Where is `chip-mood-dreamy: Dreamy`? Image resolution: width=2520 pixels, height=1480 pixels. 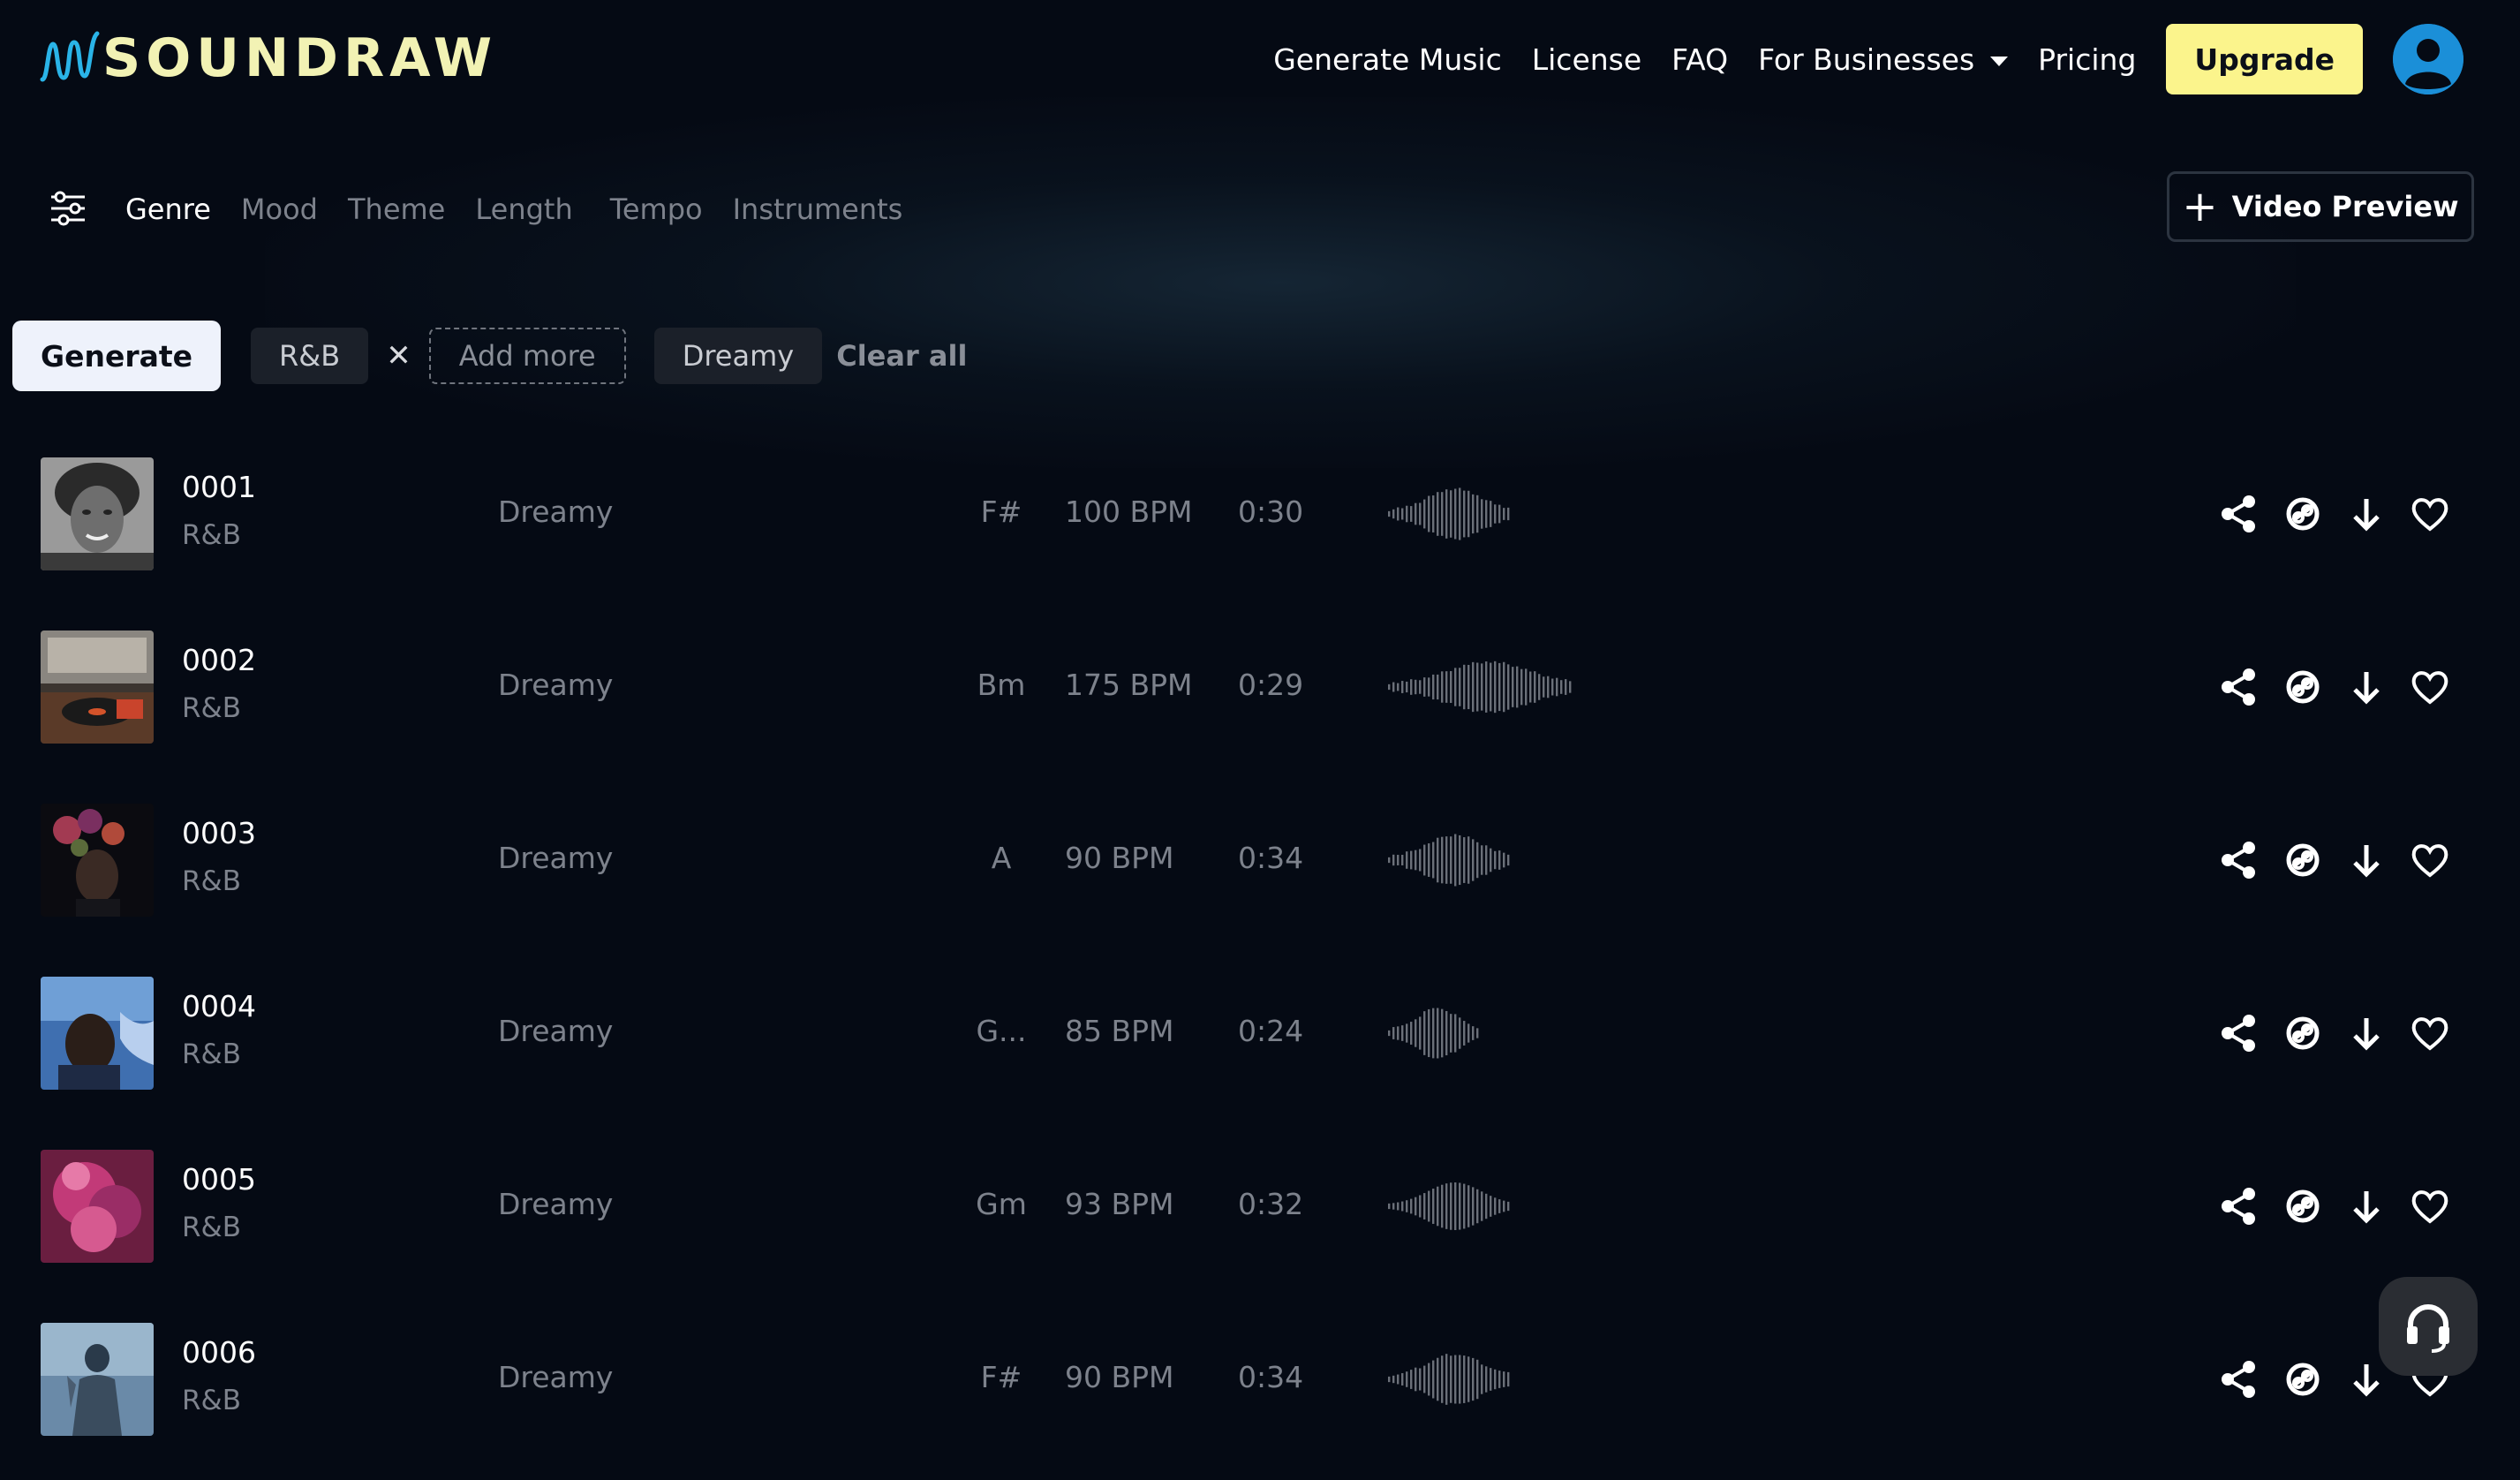
chip-mood-dreamy: Dreamy is located at coordinates (738, 356).